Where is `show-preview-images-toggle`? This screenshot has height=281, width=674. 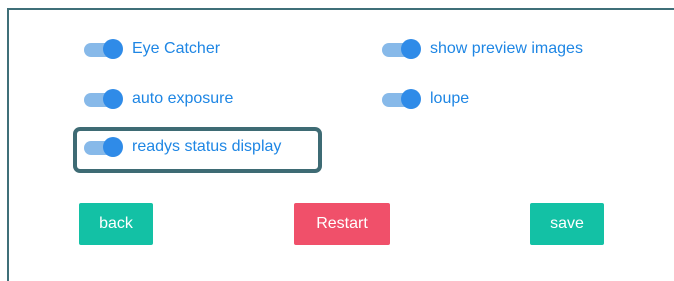
show-preview-images-toggle is located at coordinates (402, 49).